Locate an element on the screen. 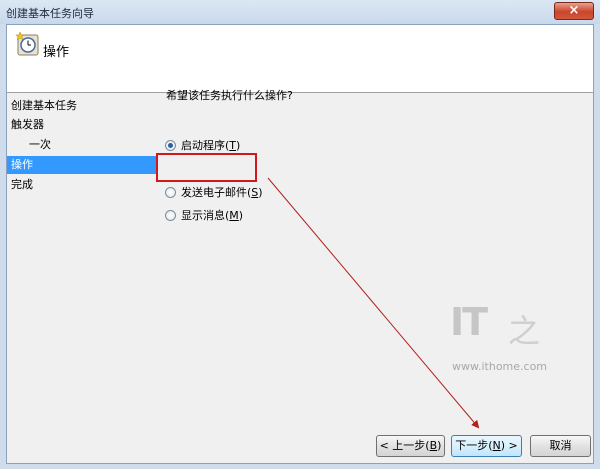  window-title: 创建基本任务向导 is located at coordinates (50, 13).